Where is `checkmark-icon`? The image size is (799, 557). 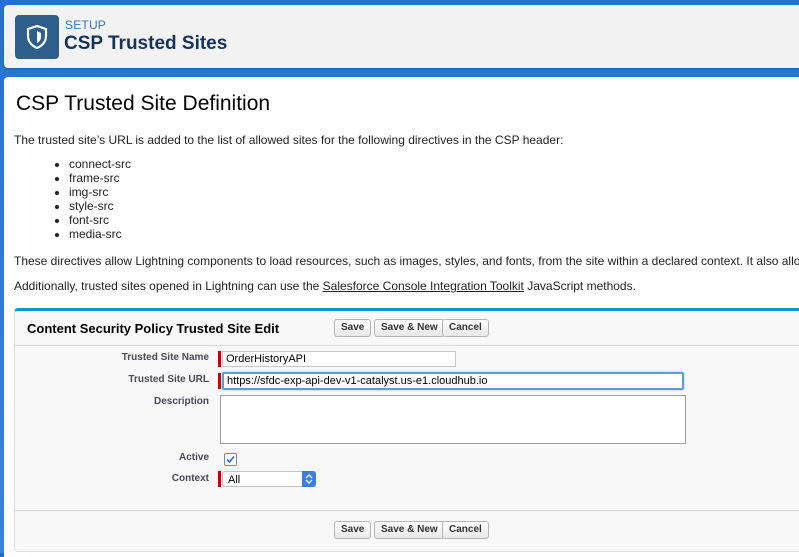
checkmark-icon is located at coordinates (230, 459).